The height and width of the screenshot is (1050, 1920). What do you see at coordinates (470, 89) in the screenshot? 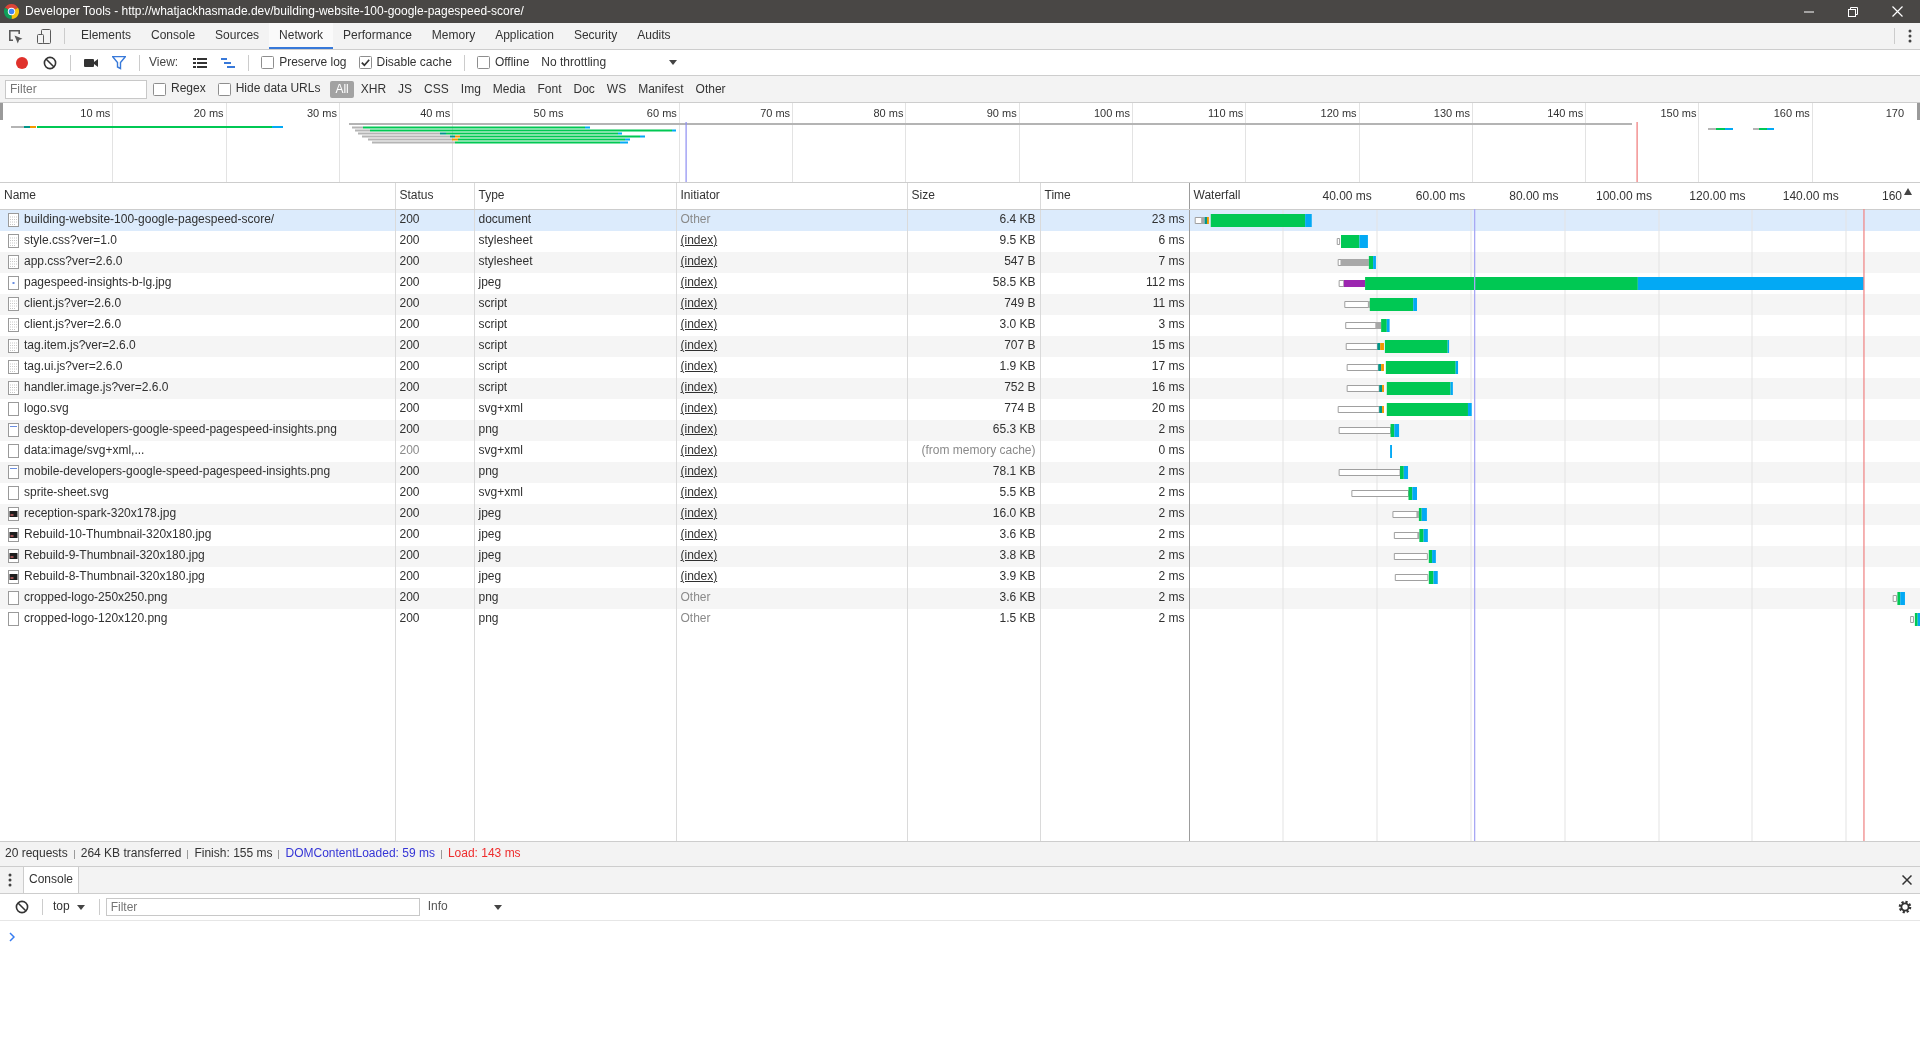
I see `type-filter-button: Img` at bounding box center [470, 89].